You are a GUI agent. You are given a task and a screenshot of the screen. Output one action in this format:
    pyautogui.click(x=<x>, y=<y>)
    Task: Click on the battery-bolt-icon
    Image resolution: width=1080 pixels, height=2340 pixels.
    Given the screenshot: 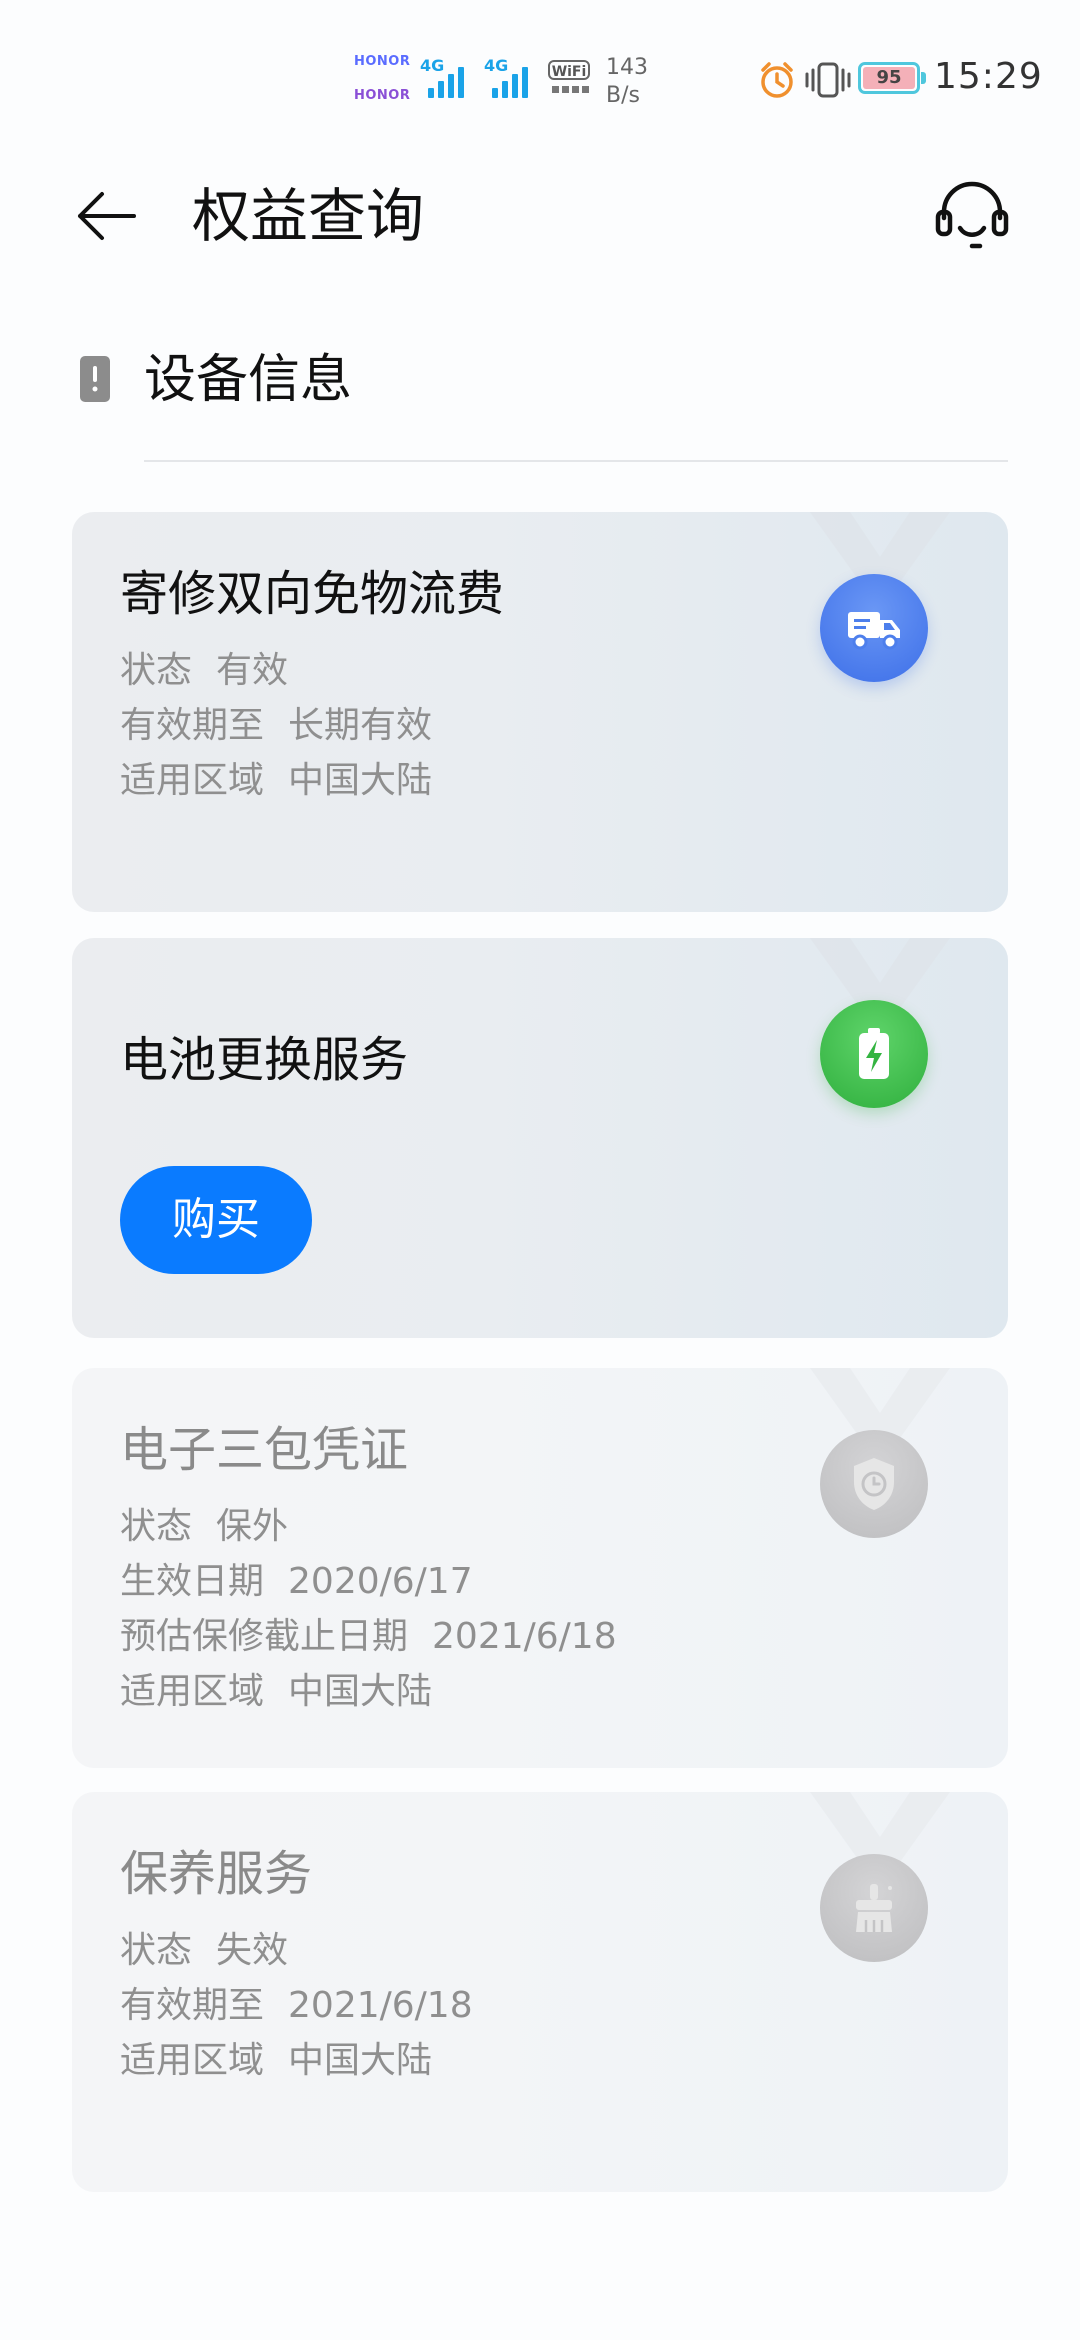 What is the action you would take?
    pyautogui.click(x=874, y=1054)
    